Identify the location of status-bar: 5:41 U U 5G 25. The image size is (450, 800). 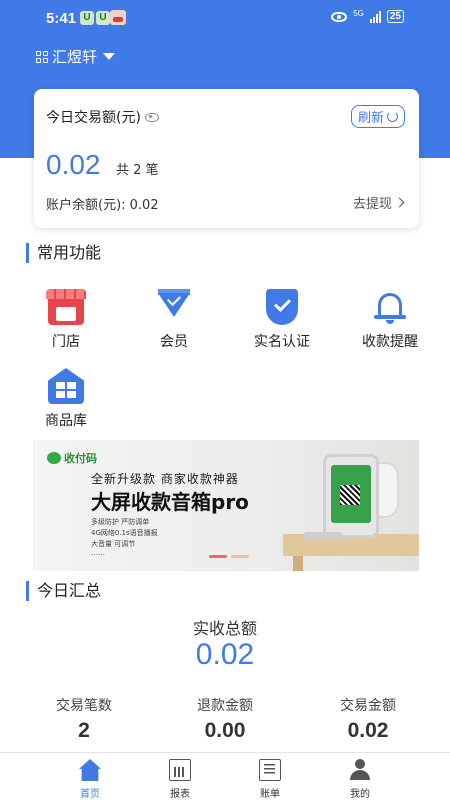
(225, 18).